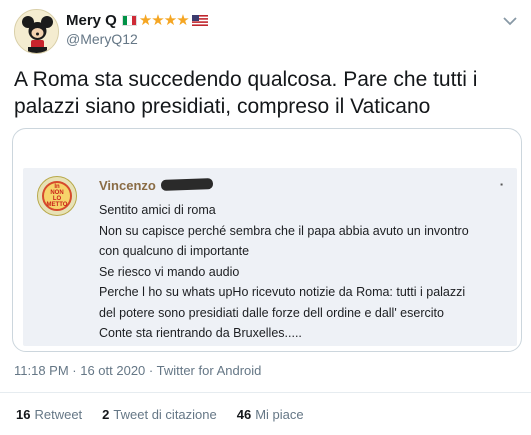 The width and height of the screenshot is (531, 435). I want to click on likes-stat: 46 Mi piace, so click(270, 414).